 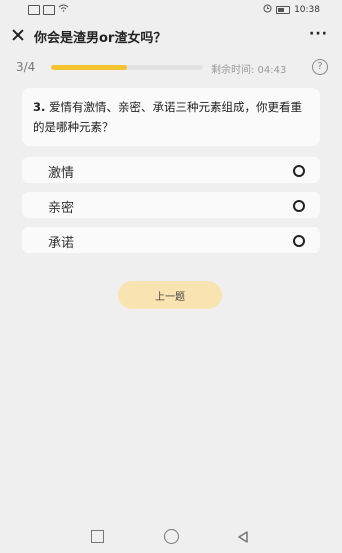 I want to click on status-left, so click(x=48, y=9).